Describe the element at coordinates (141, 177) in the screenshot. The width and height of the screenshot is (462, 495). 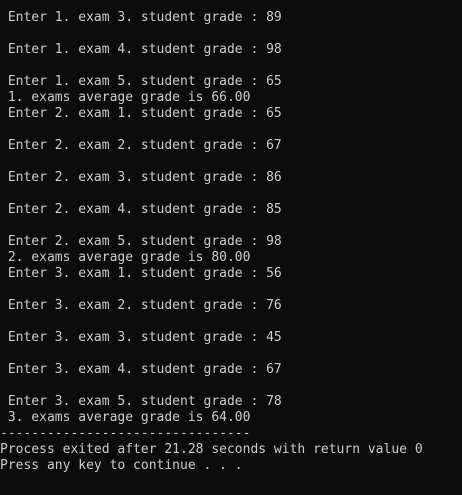
I see `console-line: Enter 2. exam 3. student grade : 86` at that location.